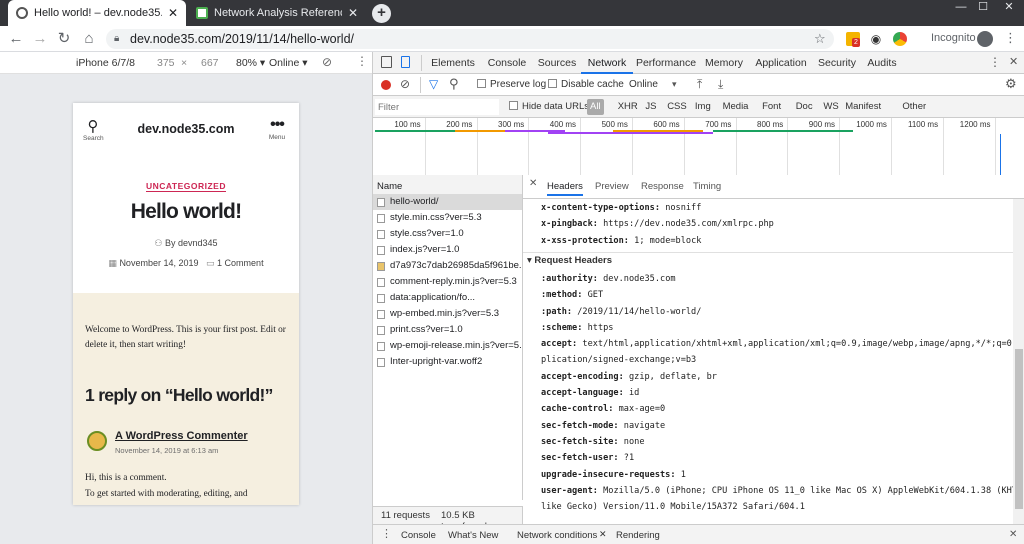  Describe the element at coordinates (436, 361) in the screenshot. I see `request-name: Inter-upright-var.woff2` at that location.